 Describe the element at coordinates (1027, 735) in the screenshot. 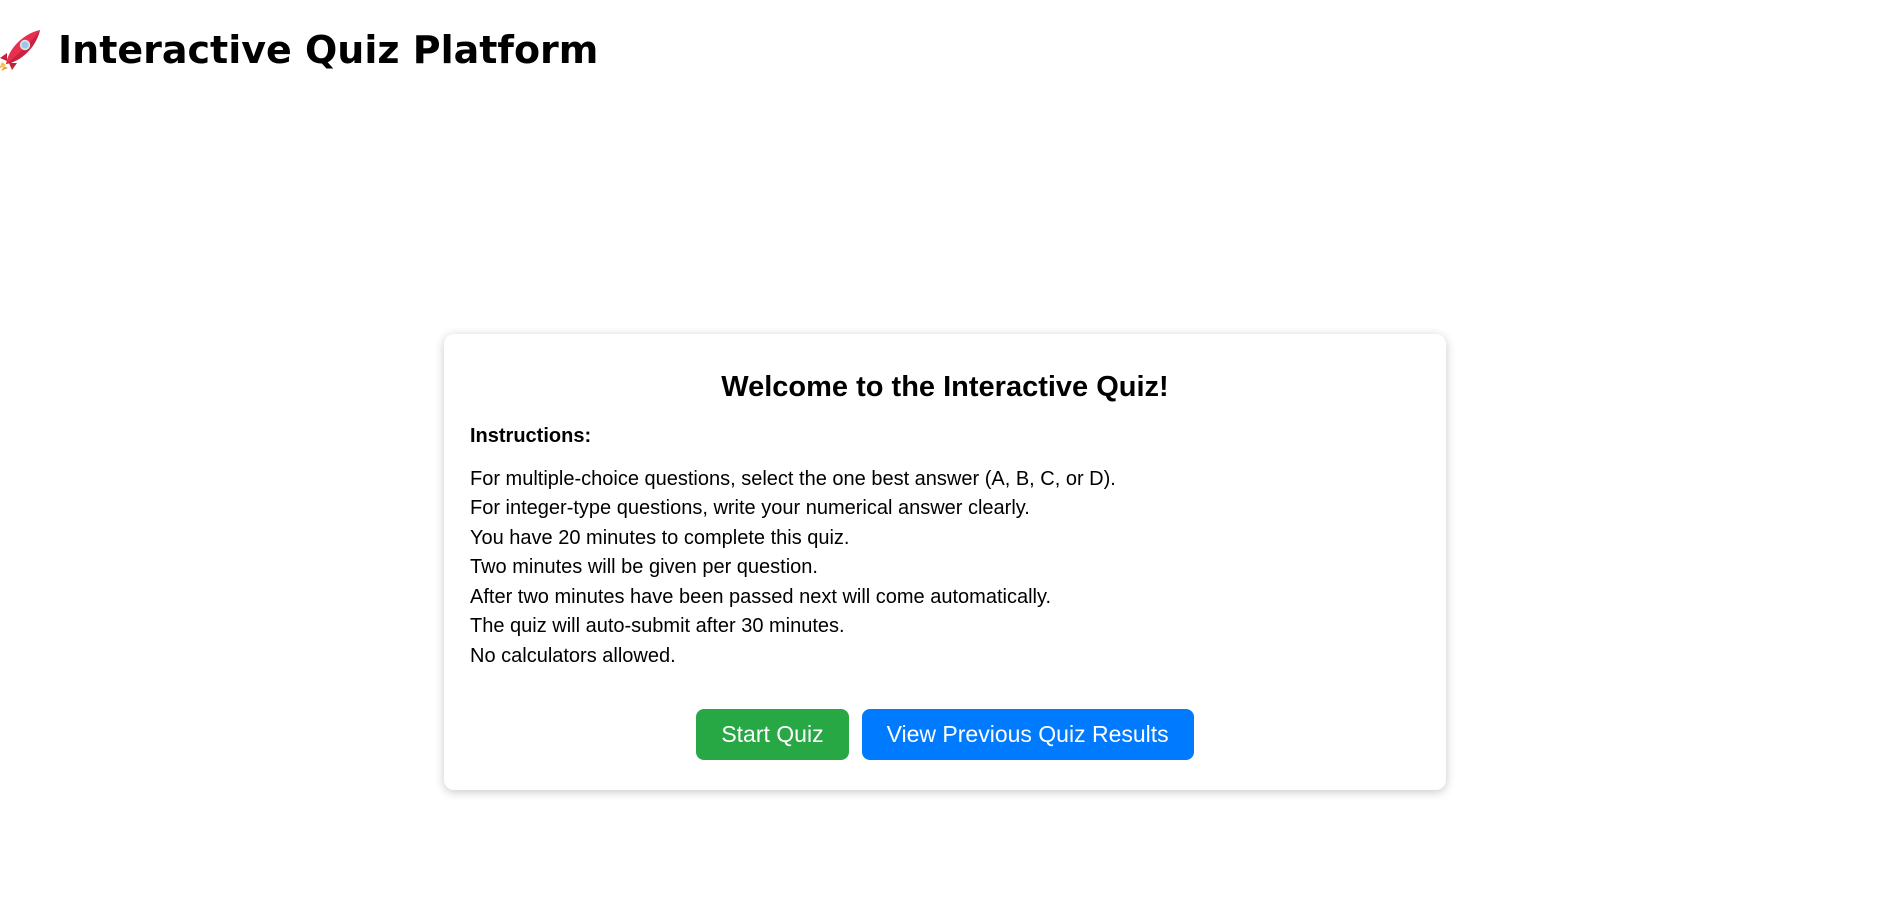

I see `view-previous-results-button: View Previous Quiz Results` at that location.